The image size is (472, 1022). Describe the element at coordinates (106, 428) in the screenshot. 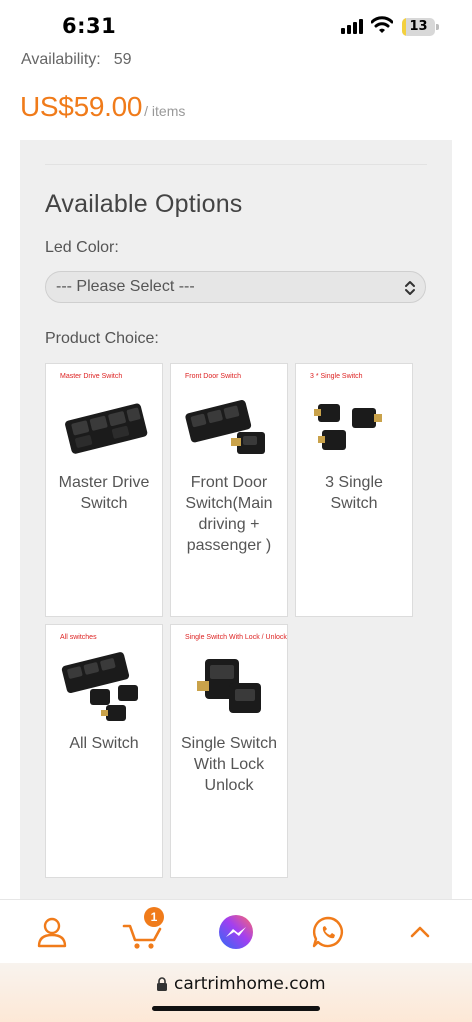

I see `master-switch-image` at that location.